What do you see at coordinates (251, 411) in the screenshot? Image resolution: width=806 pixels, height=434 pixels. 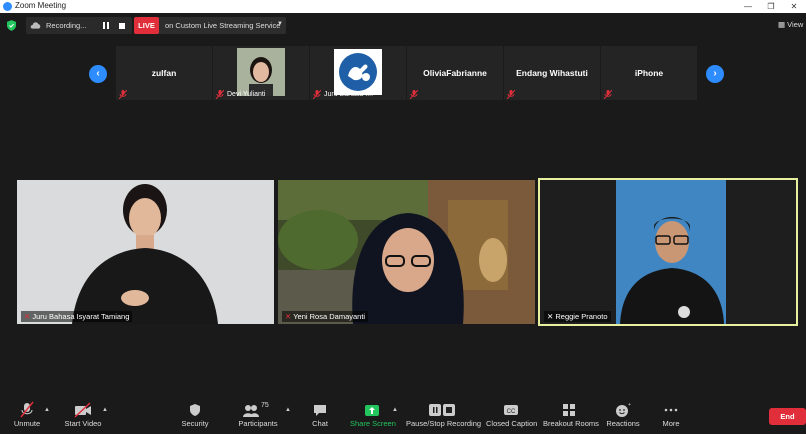 I see `participants-icon` at bounding box center [251, 411].